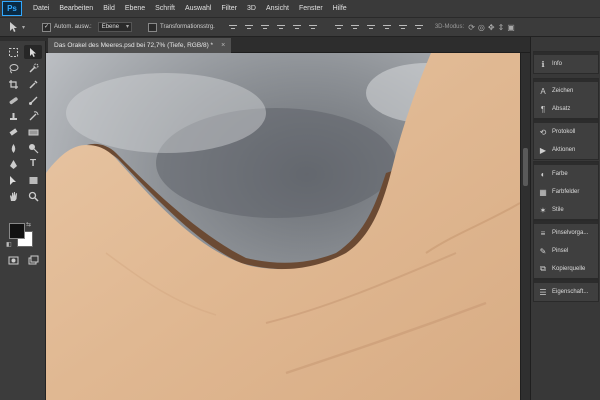 Image resolution: width=600 pixels, height=400 pixels. I want to click on move-tool-preset-picker: ▾, so click(21, 27).